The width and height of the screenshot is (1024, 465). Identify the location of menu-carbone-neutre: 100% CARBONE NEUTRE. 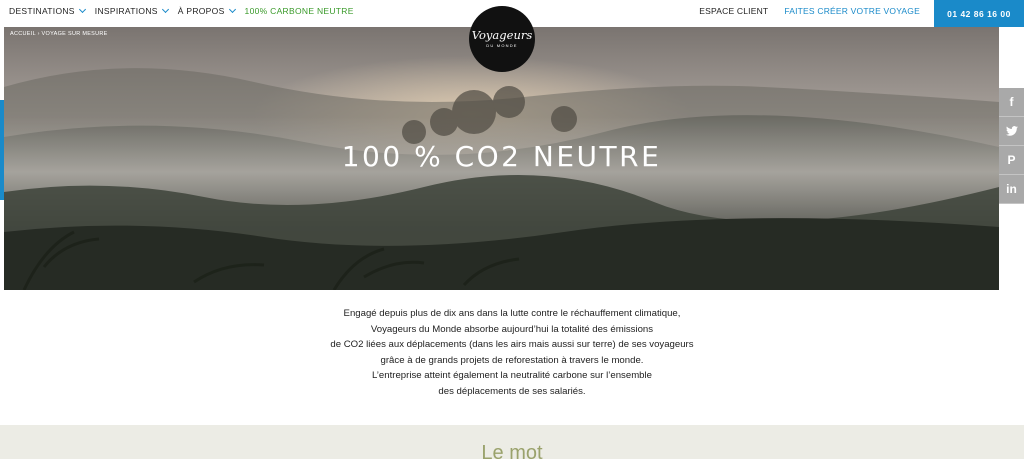
(299, 11).